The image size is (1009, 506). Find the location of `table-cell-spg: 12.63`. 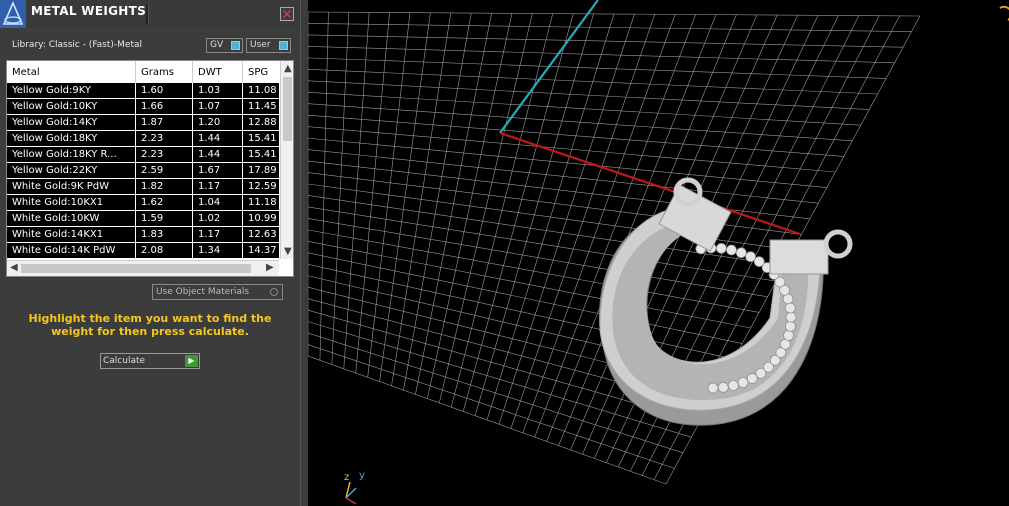

table-cell-spg: 12.63 is located at coordinates (261, 234).